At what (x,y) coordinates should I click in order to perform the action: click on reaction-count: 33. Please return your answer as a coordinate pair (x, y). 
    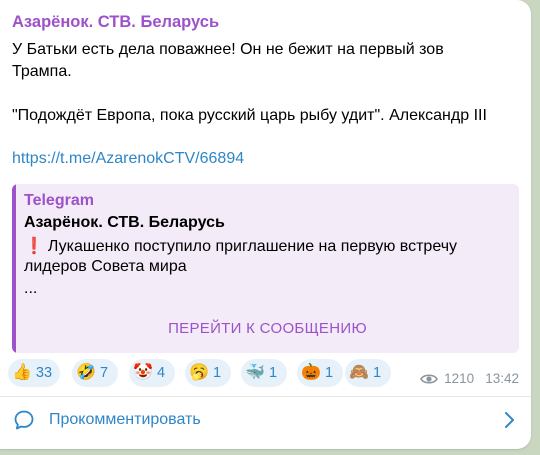
    Looking at the image, I should click on (44, 373).